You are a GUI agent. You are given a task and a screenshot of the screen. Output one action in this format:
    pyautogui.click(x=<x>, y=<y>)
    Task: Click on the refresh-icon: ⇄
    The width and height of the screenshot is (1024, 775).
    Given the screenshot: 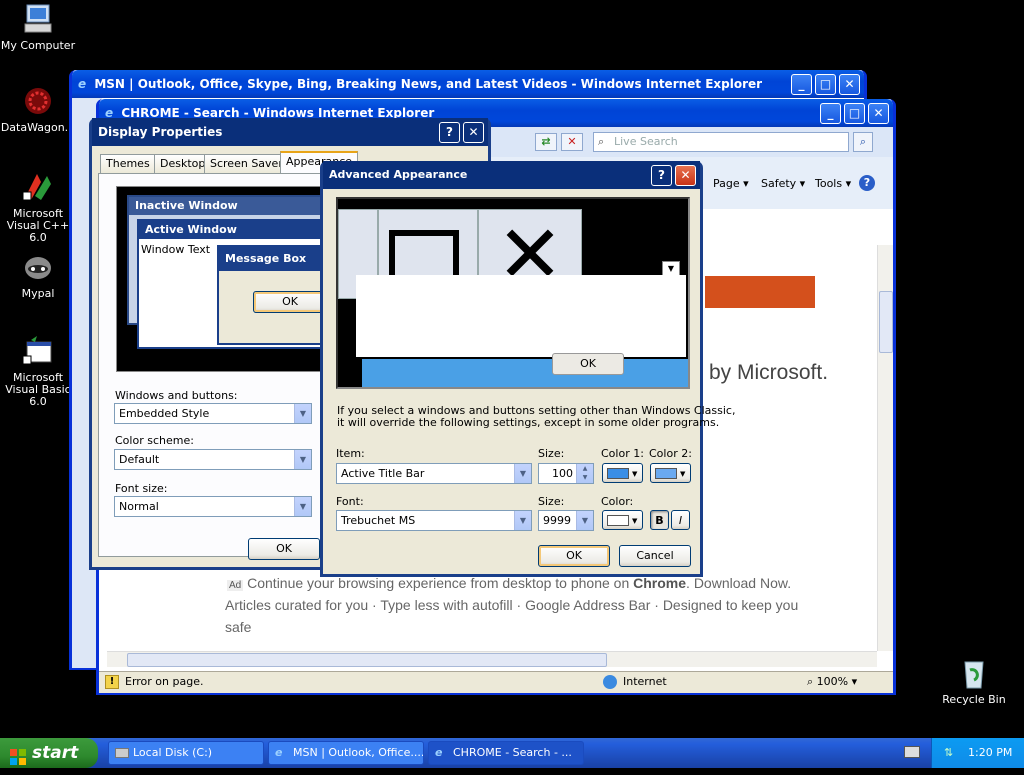 What is the action you would take?
    pyautogui.click(x=546, y=142)
    